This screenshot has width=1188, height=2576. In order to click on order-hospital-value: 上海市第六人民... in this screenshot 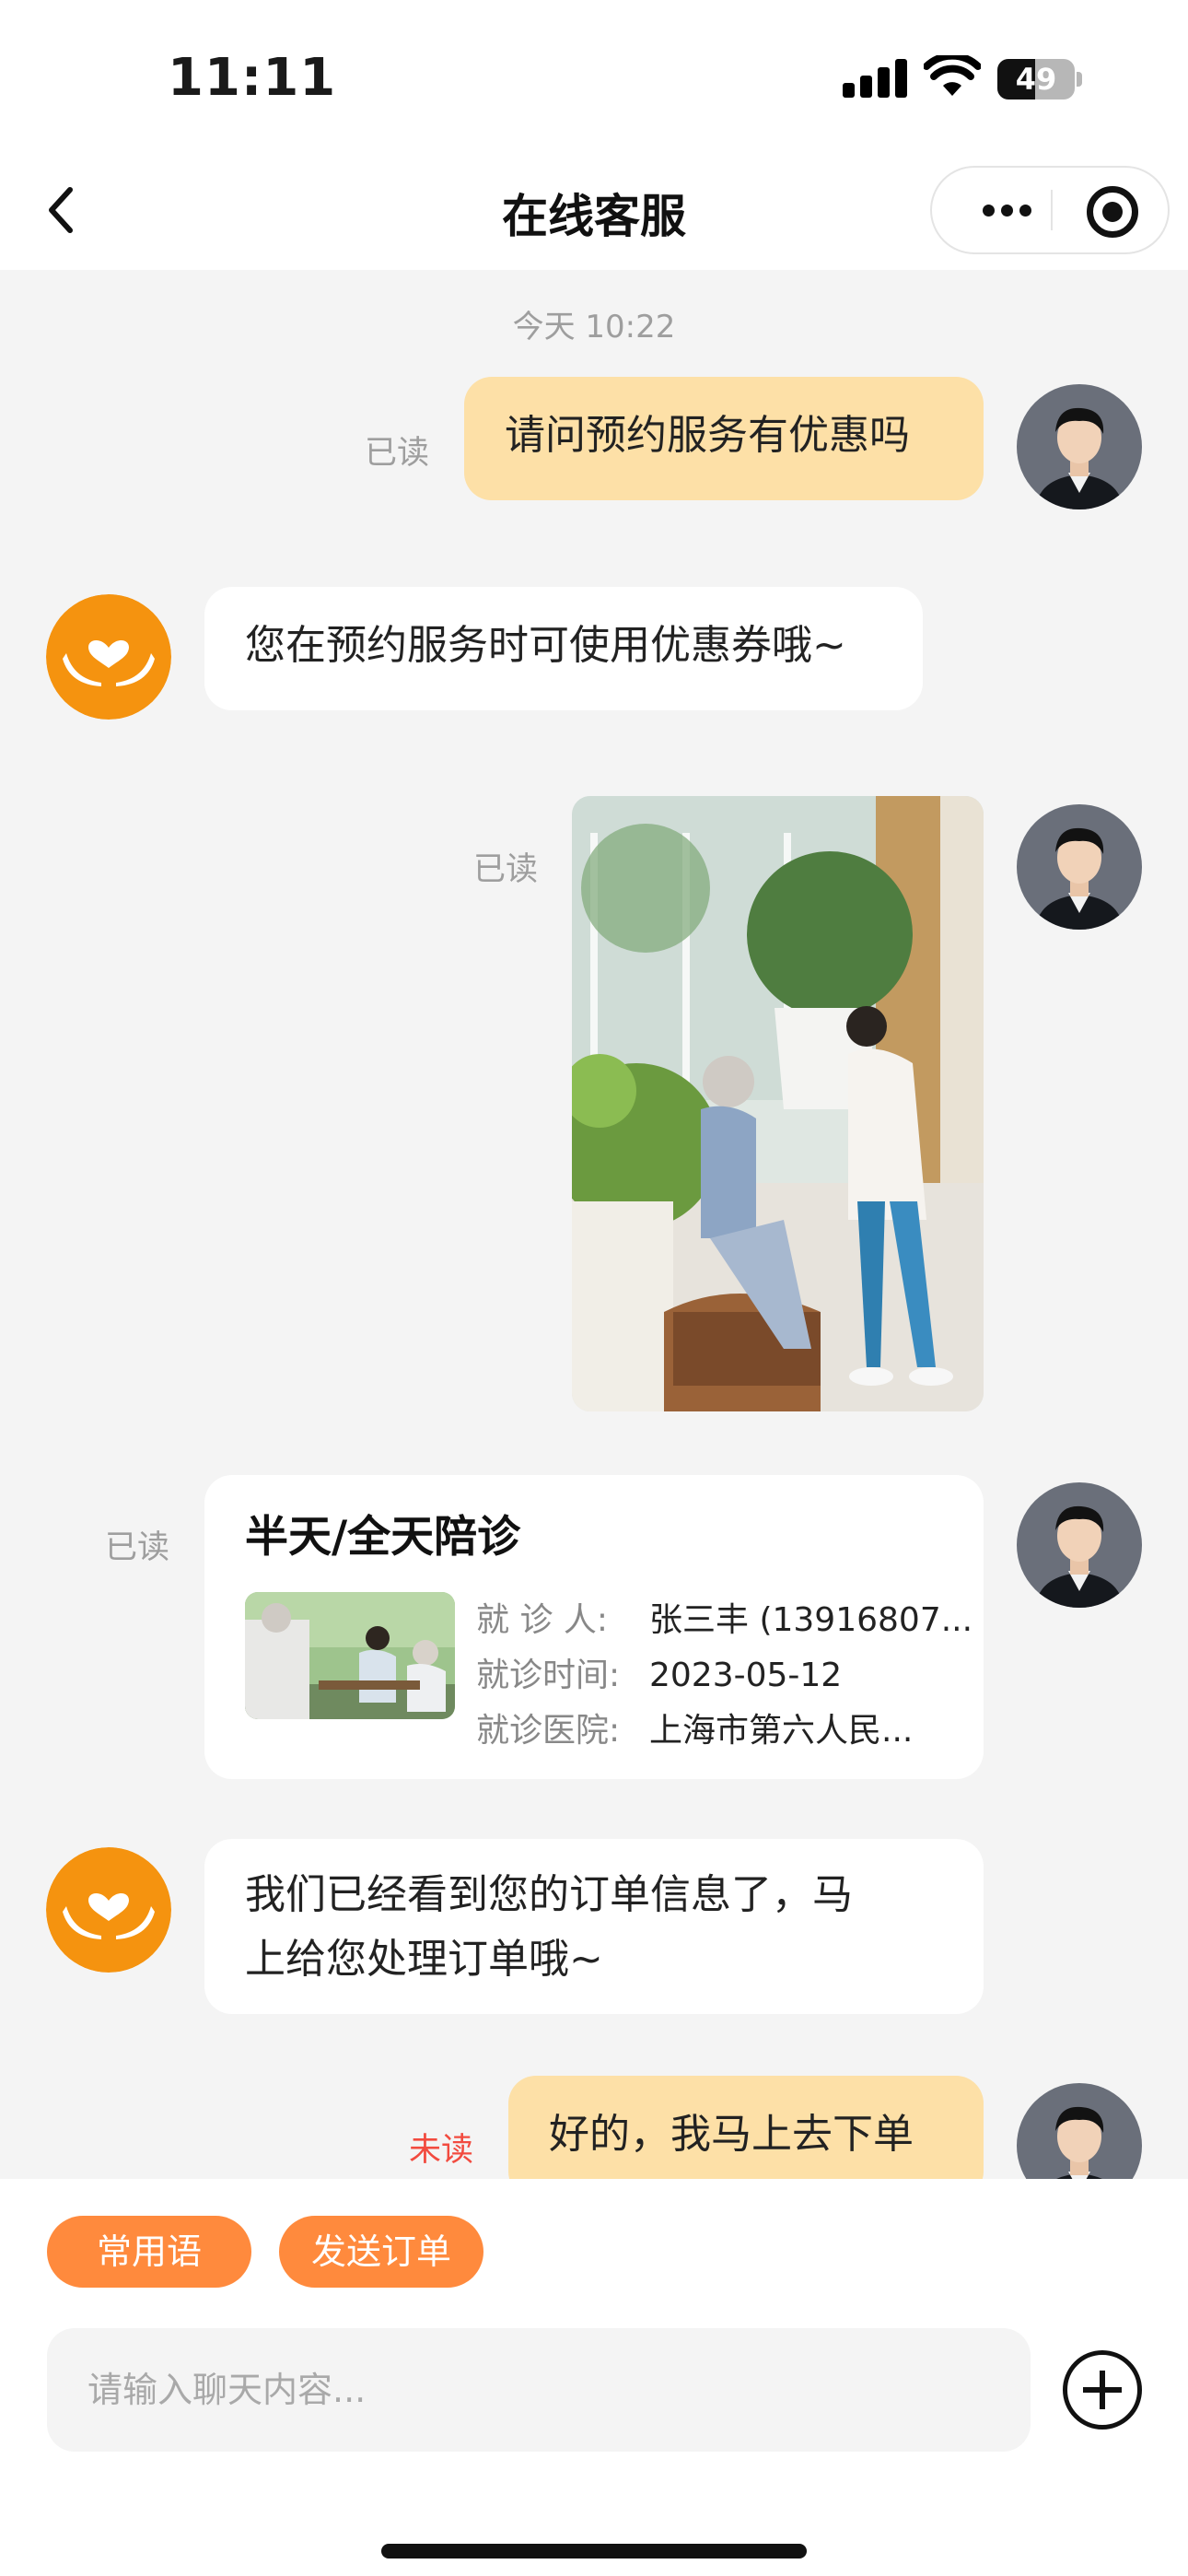, I will do `click(781, 1731)`.